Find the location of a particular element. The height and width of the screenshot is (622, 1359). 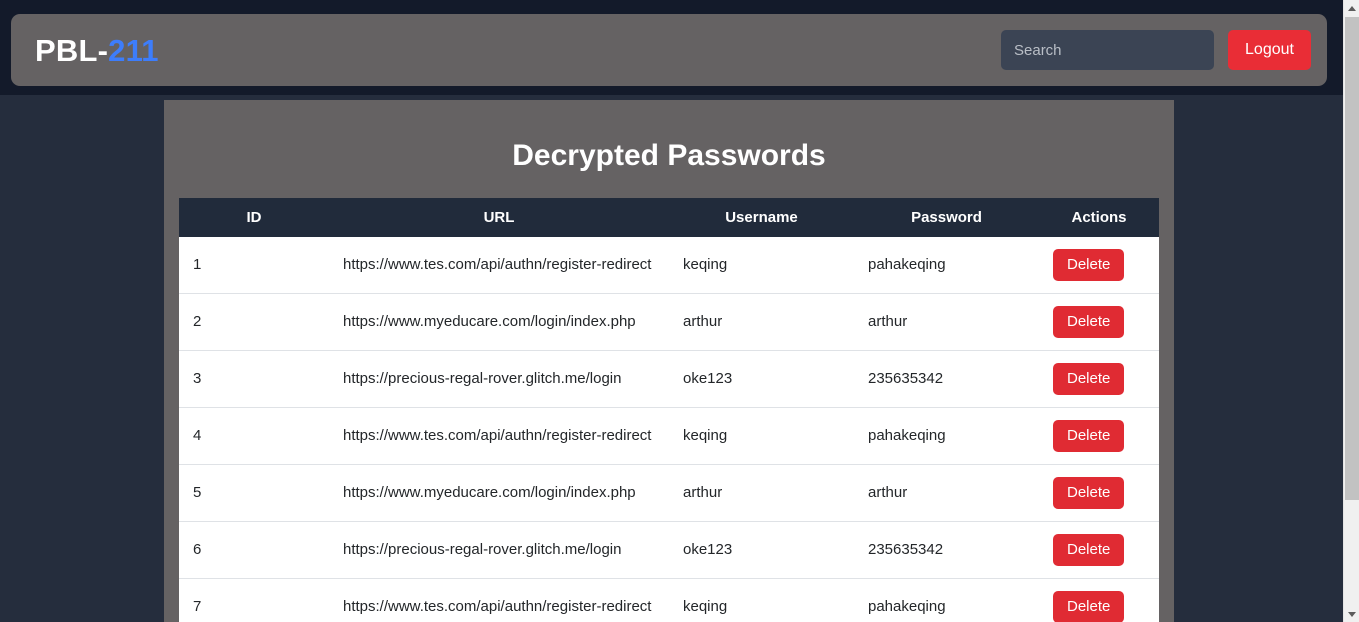

page-scrollbar is located at coordinates (1351, 311).